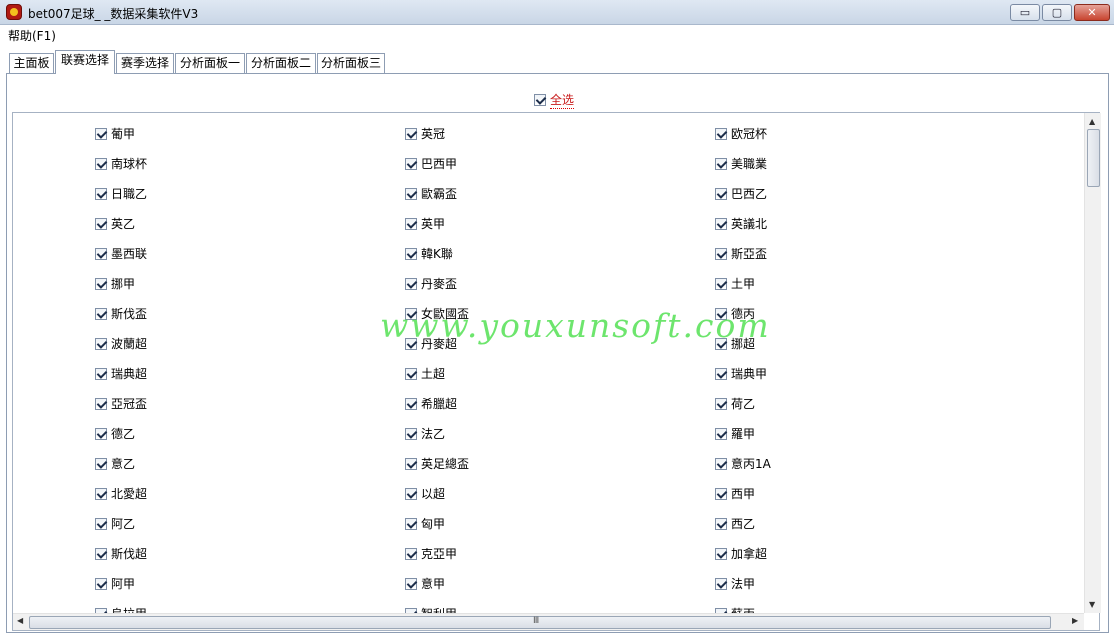  What do you see at coordinates (431, 193) in the screenshot?
I see `league-item: 歐霸盃` at bounding box center [431, 193].